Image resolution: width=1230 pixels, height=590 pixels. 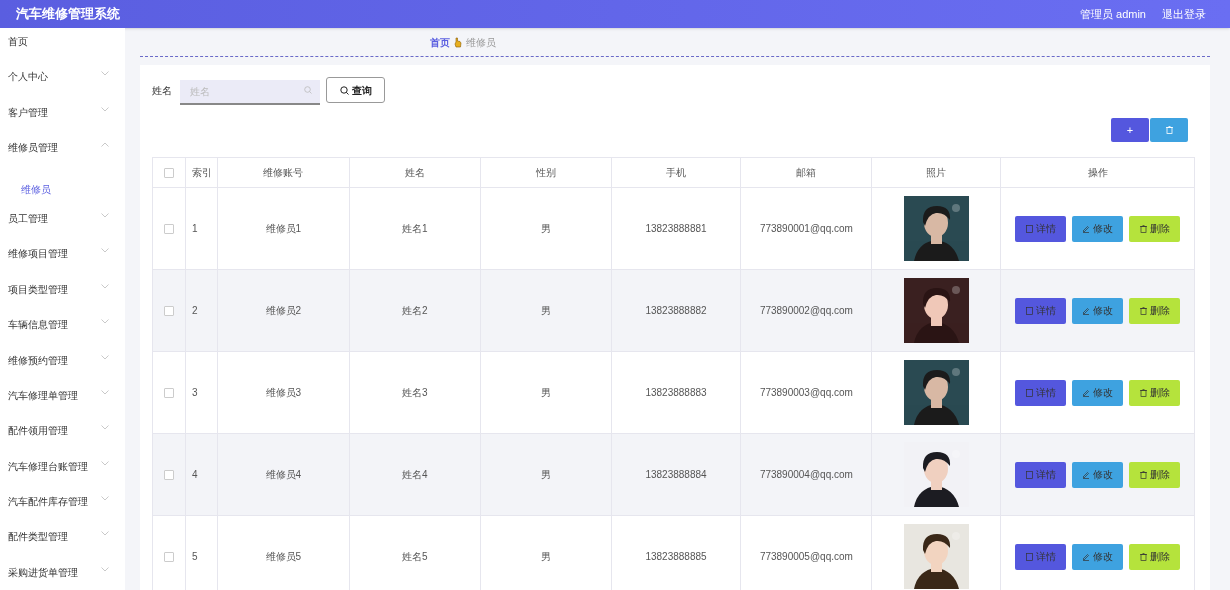 What do you see at coordinates (283, 311) in the screenshot?
I see `table-cell-text: 维修员2` at bounding box center [283, 311].